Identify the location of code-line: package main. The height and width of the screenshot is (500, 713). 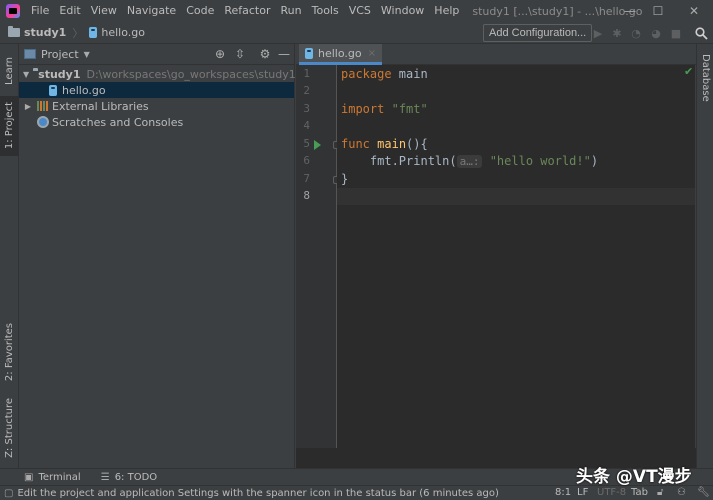
(384, 74).